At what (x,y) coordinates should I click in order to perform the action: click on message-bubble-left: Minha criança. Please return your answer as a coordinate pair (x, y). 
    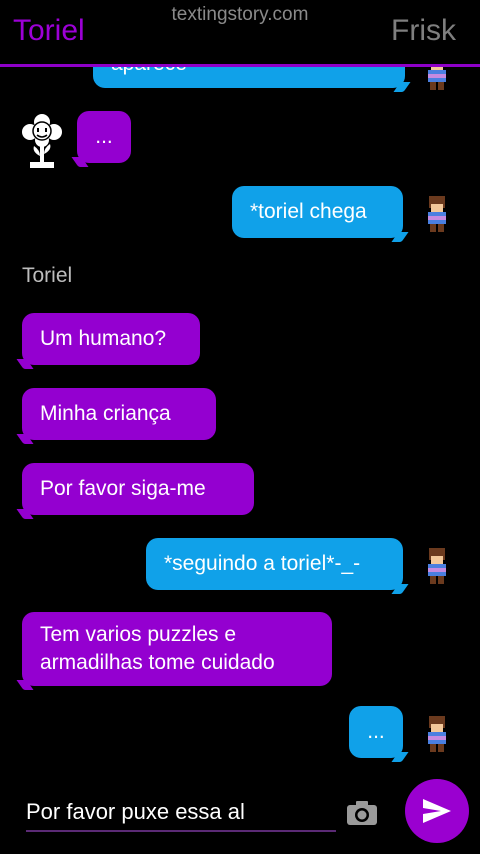
    Looking at the image, I should click on (119, 414).